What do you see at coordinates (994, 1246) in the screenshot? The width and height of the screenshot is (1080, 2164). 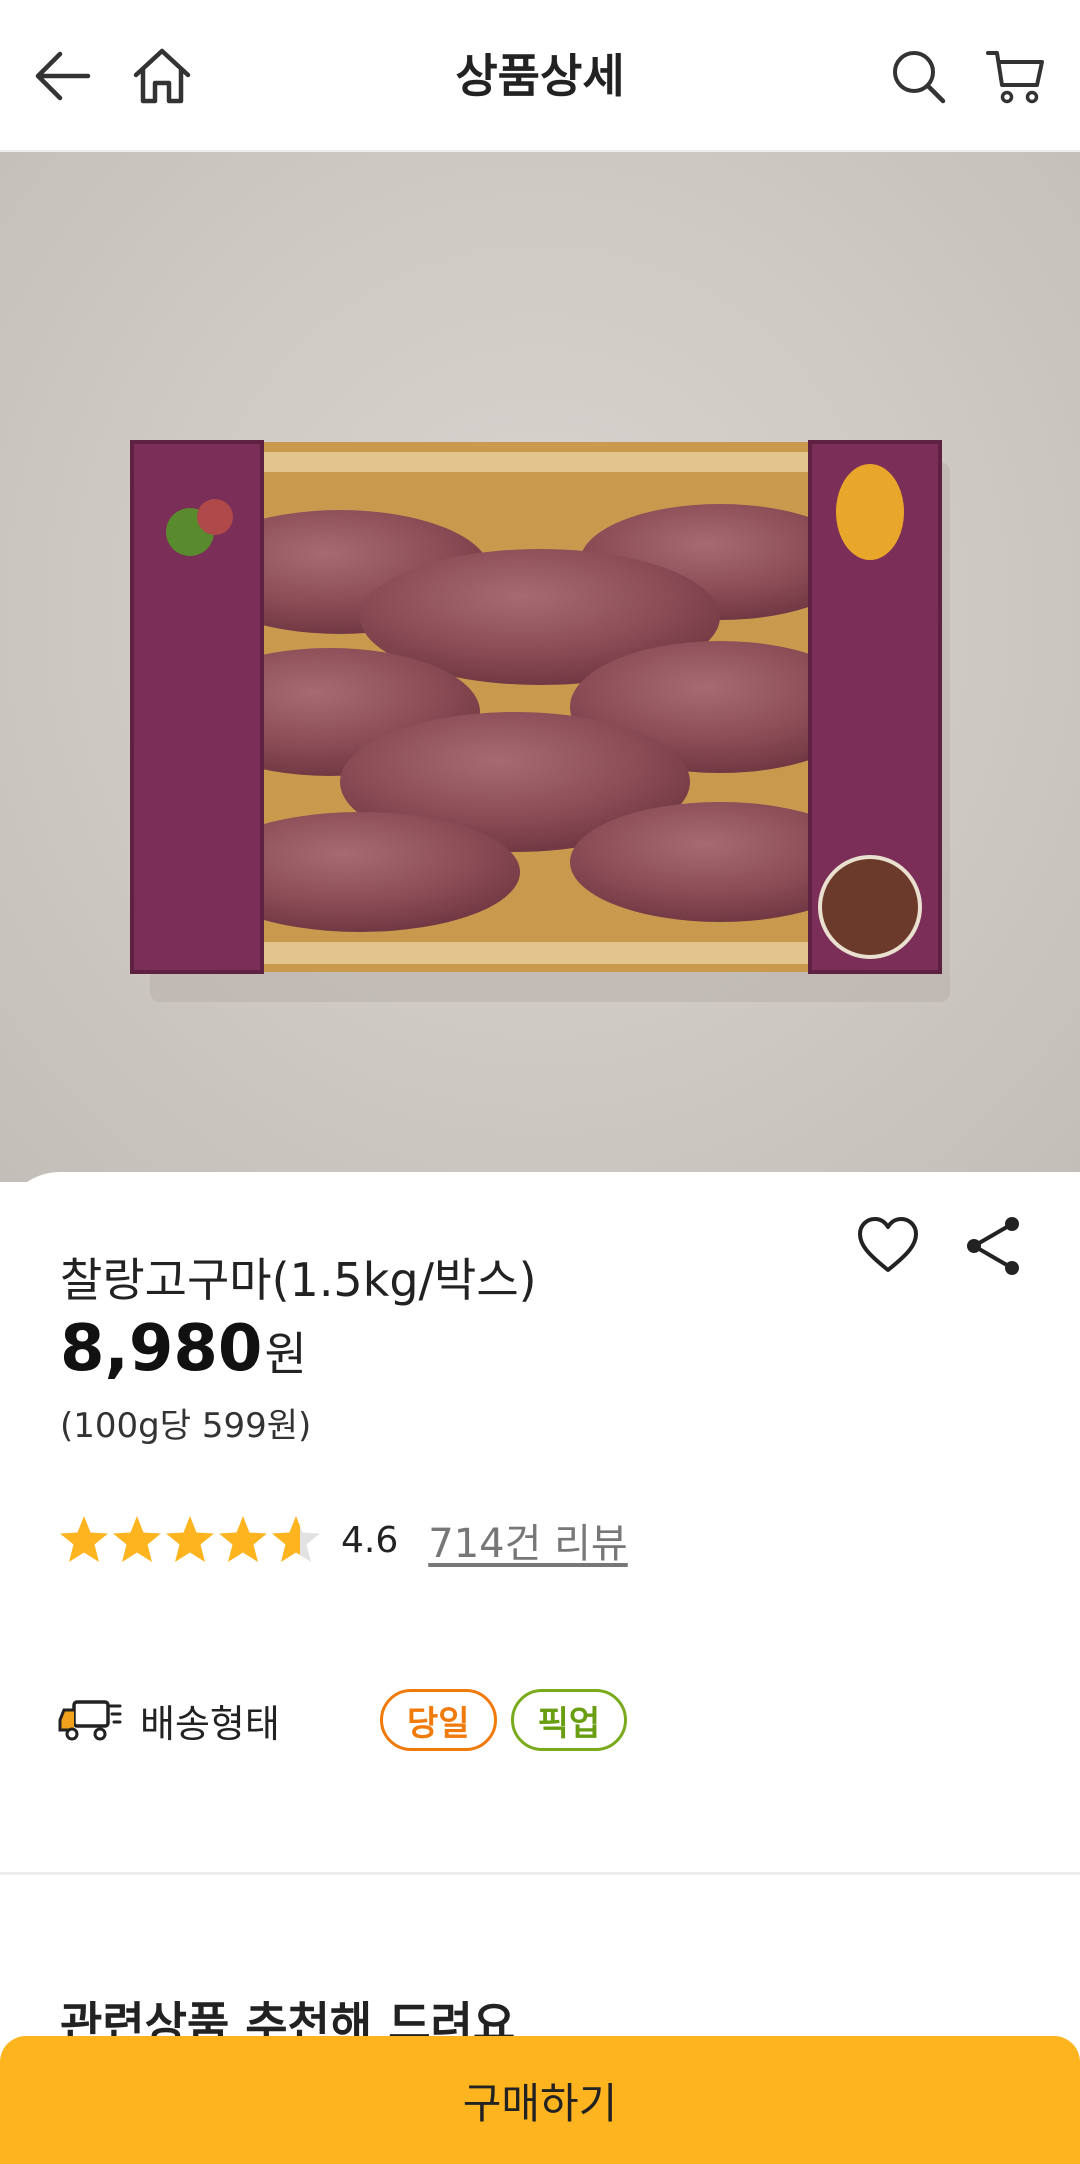 I see `share-icon` at bounding box center [994, 1246].